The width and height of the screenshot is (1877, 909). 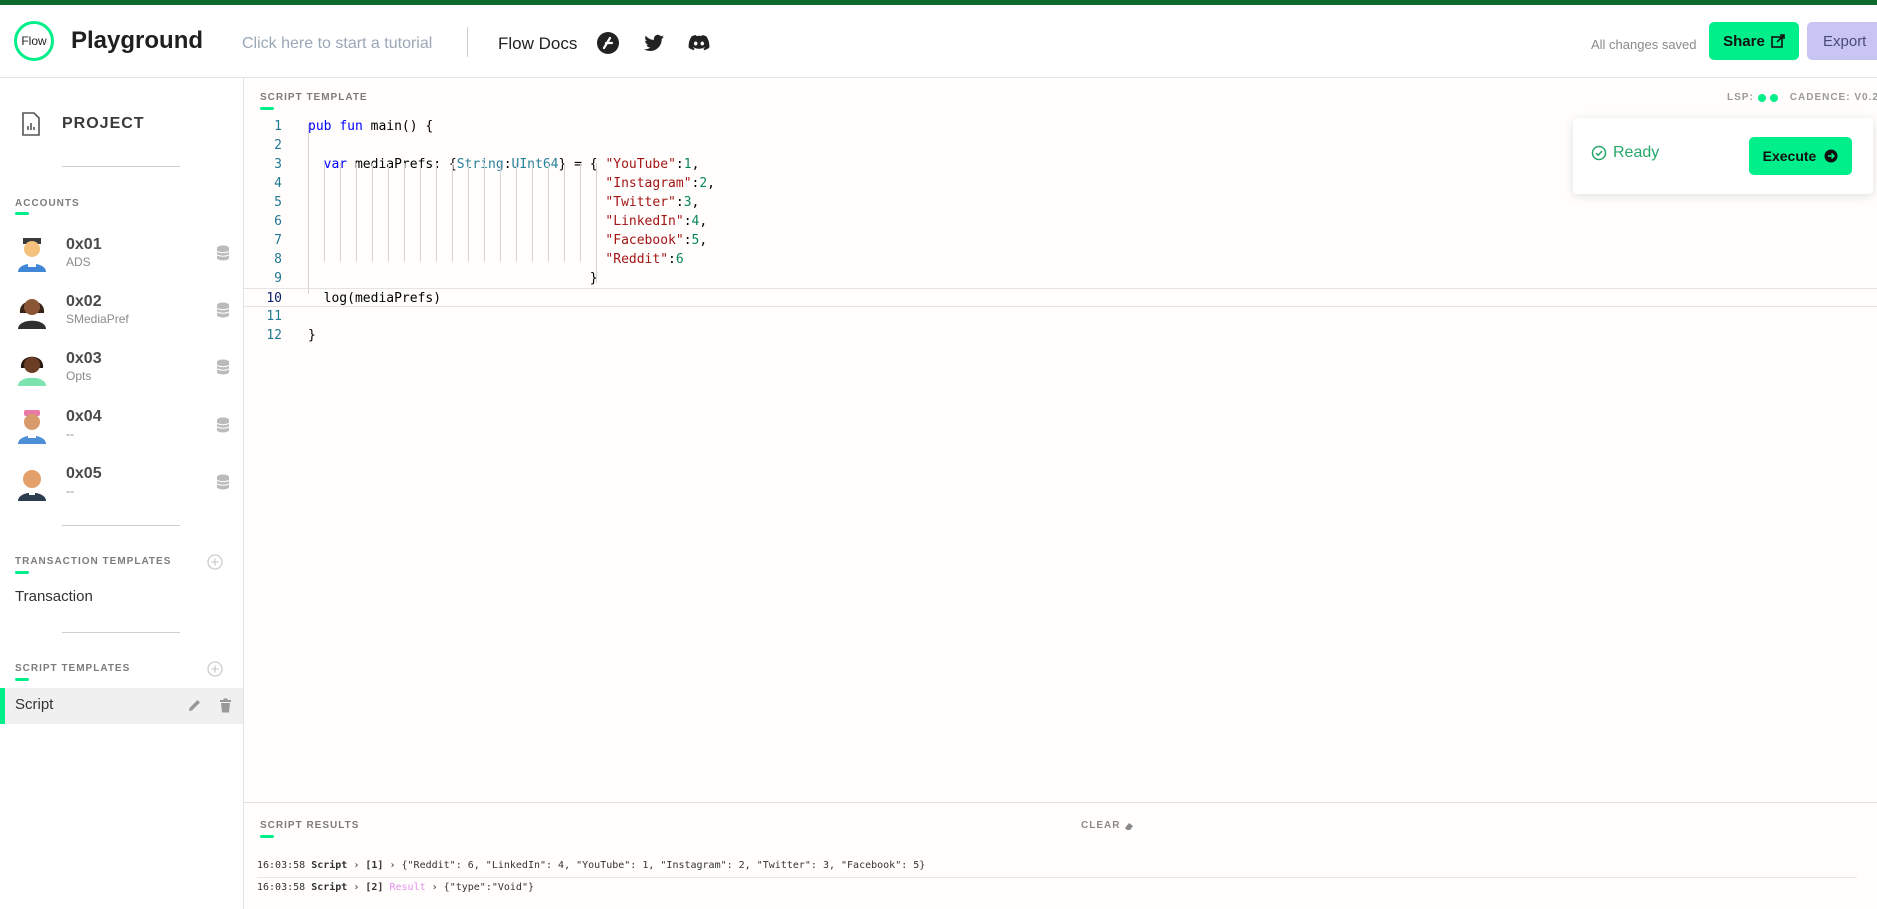 I want to click on account-address: 0x05, so click(x=84, y=473).